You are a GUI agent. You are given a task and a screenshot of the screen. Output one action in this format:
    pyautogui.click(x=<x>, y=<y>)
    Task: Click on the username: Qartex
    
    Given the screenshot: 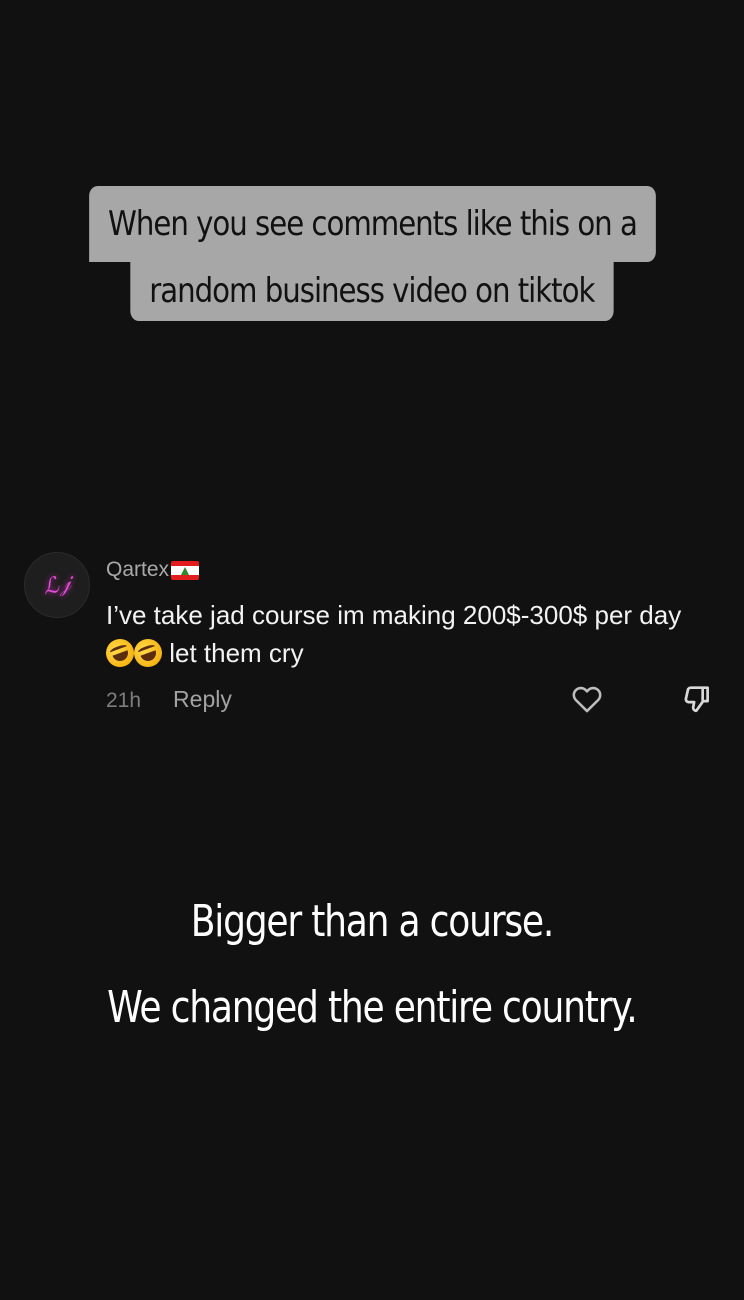 What is the action you would take?
    pyautogui.click(x=137, y=570)
    